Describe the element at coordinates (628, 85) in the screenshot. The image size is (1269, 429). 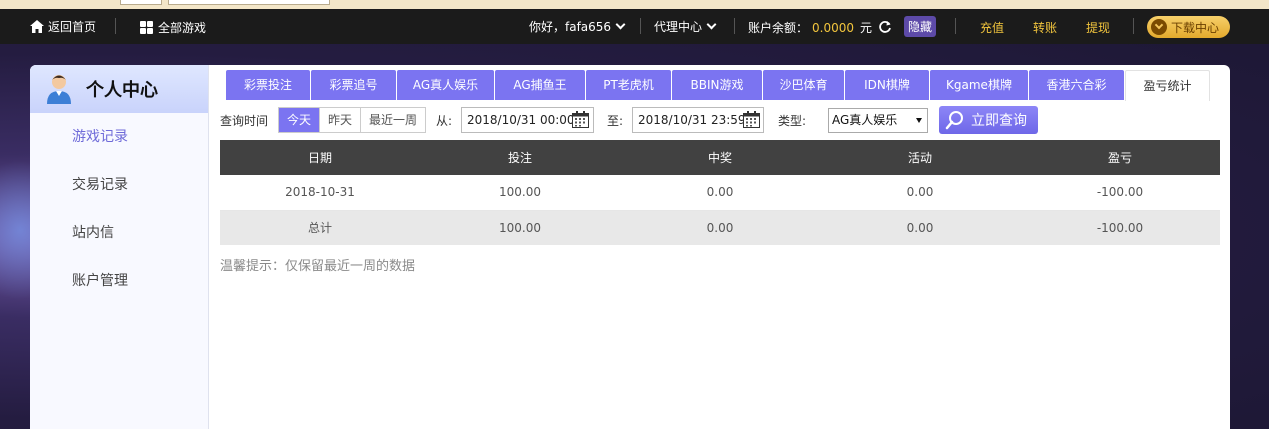
I see `tab-pt-slots: PT老虎机` at that location.